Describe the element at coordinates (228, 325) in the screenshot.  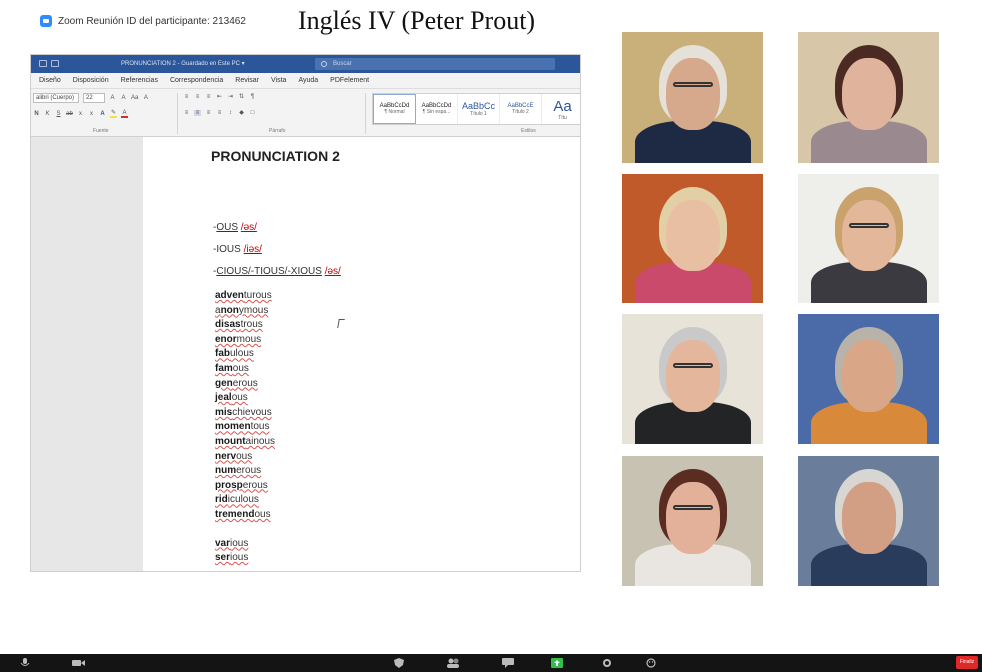
I see `stressed-syllable: disas` at that location.